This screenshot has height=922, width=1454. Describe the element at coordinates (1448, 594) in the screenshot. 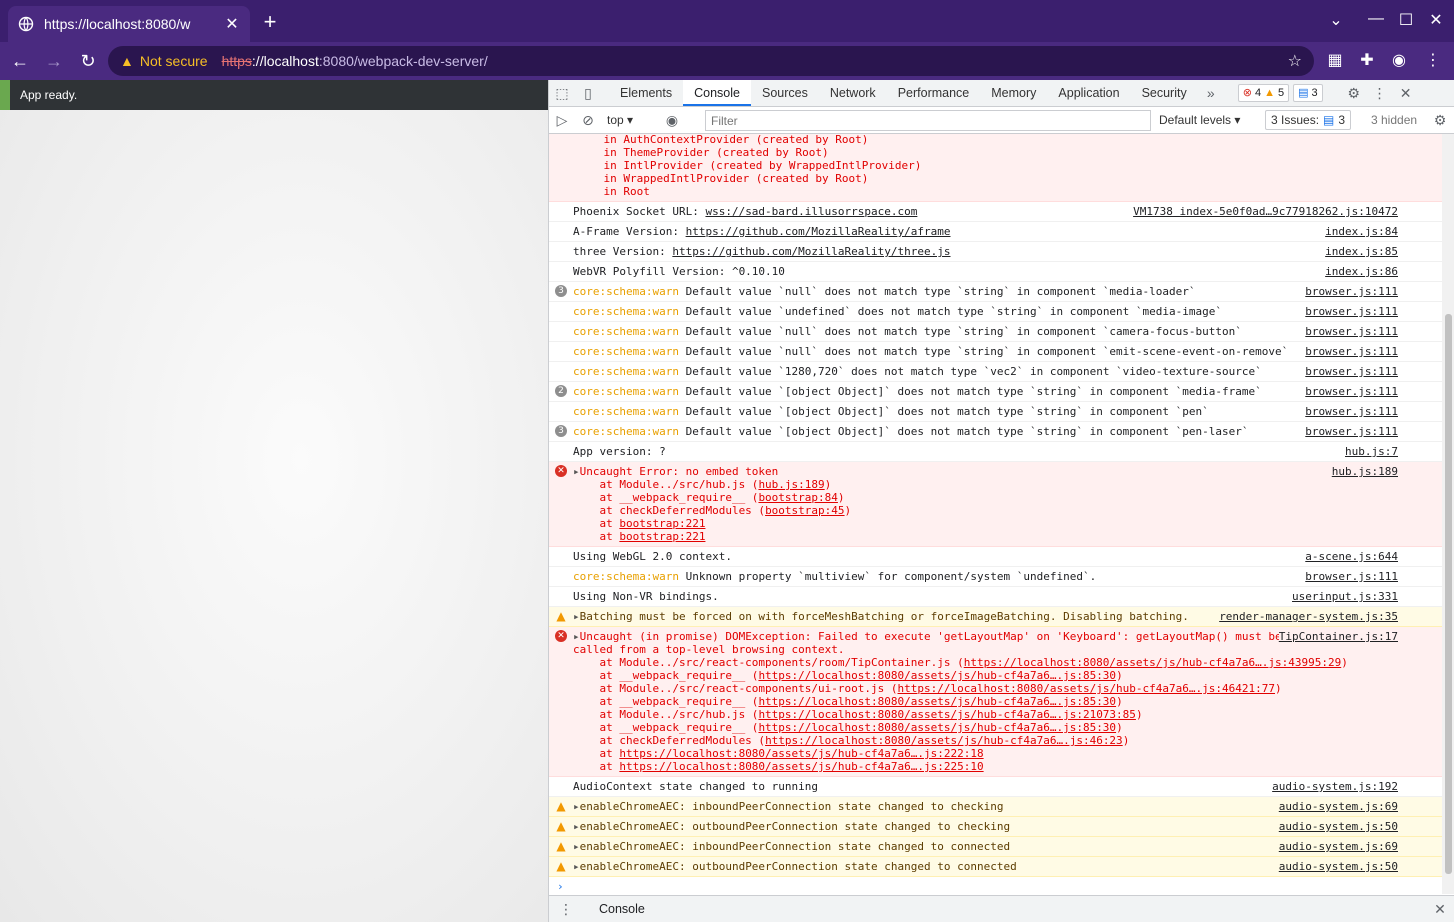

I see `scrollbar-thumb` at that location.